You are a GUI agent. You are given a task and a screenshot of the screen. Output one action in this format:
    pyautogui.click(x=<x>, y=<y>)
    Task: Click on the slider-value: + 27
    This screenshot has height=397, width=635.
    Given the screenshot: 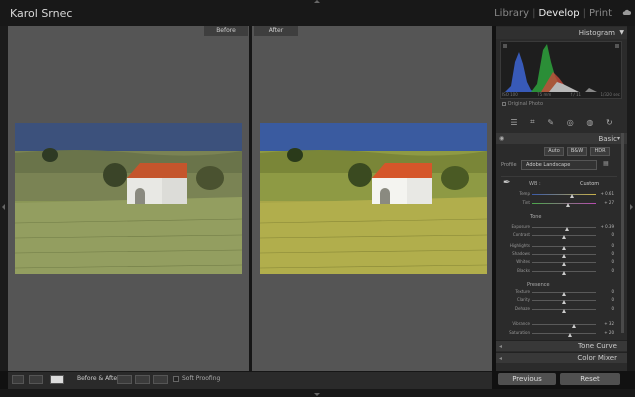 What is the action you would take?
    pyautogui.click(x=606, y=202)
    